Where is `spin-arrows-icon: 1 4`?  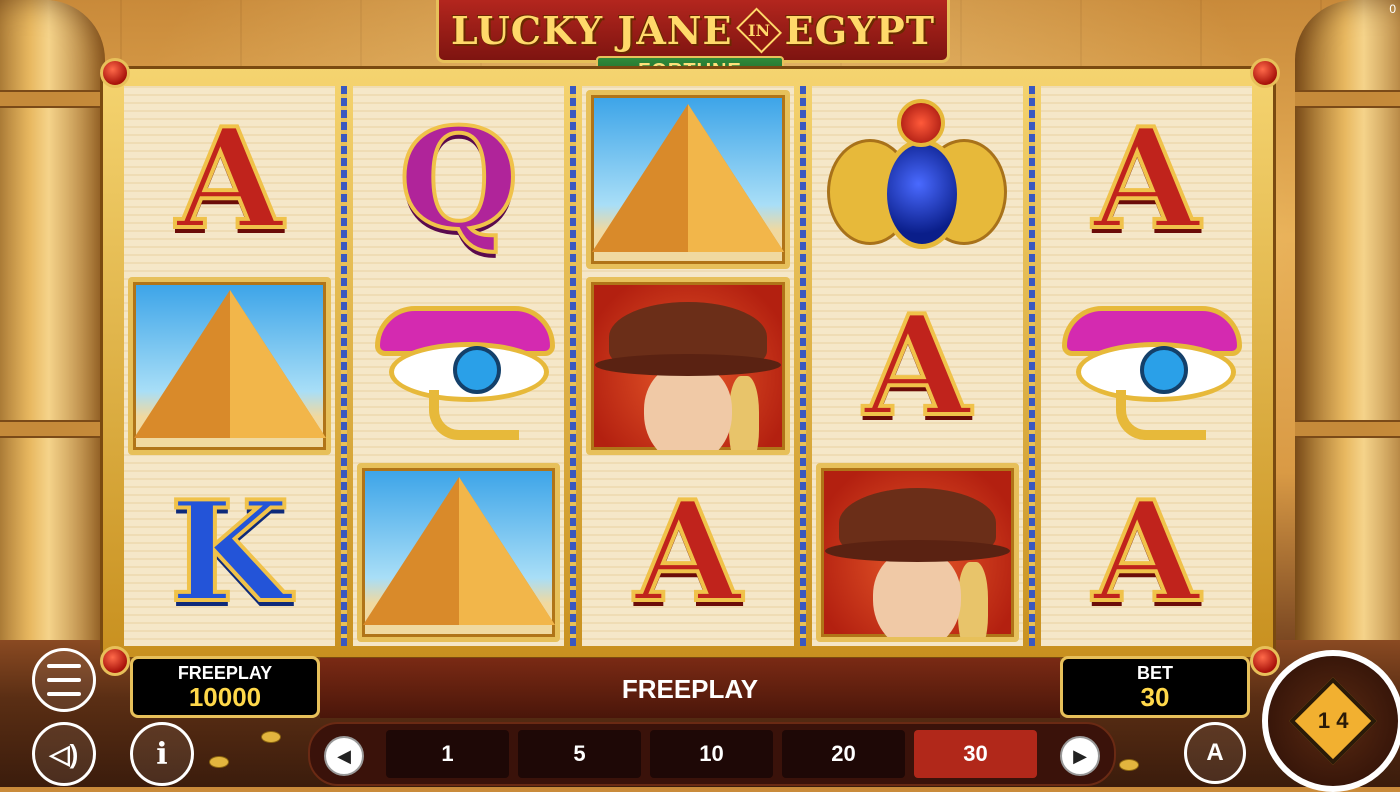 spin-arrows-icon: 1 4 is located at coordinates (1333, 721).